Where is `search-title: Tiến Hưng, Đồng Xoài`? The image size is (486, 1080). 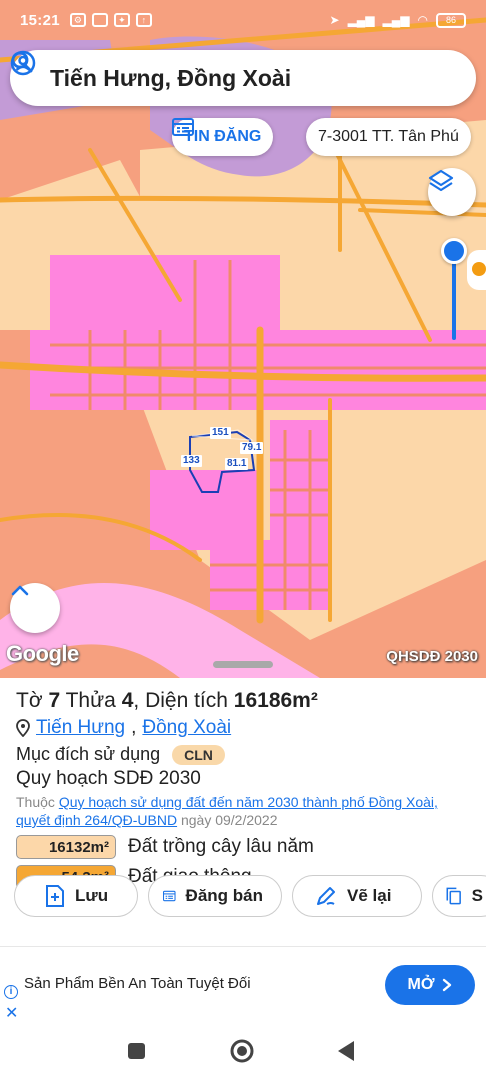
search-title: Tiến Hưng, Đồng Xoài is located at coordinates (254, 78).